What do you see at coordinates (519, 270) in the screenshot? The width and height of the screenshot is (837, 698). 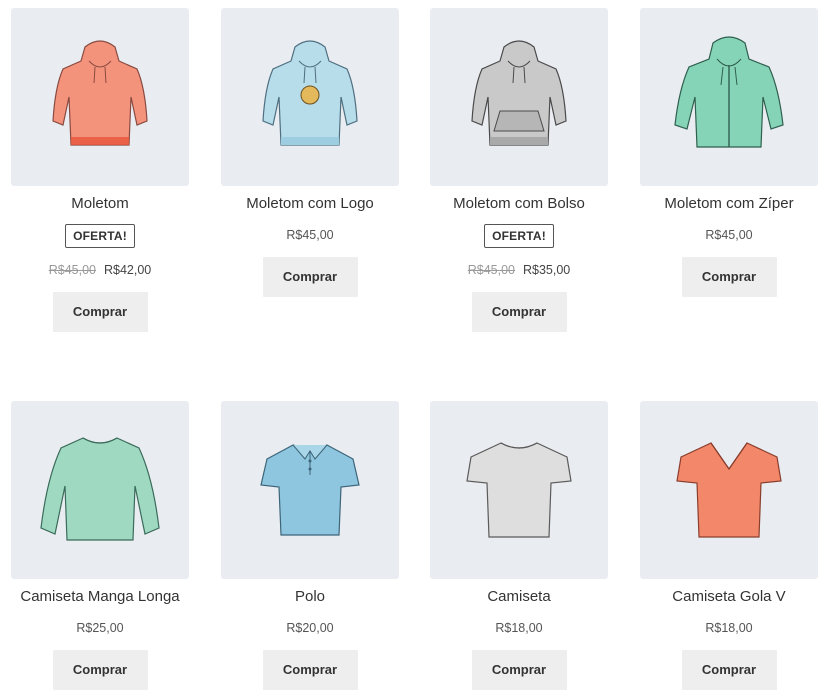 I see `product-price: R$45,00 R$35,00` at bounding box center [519, 270].